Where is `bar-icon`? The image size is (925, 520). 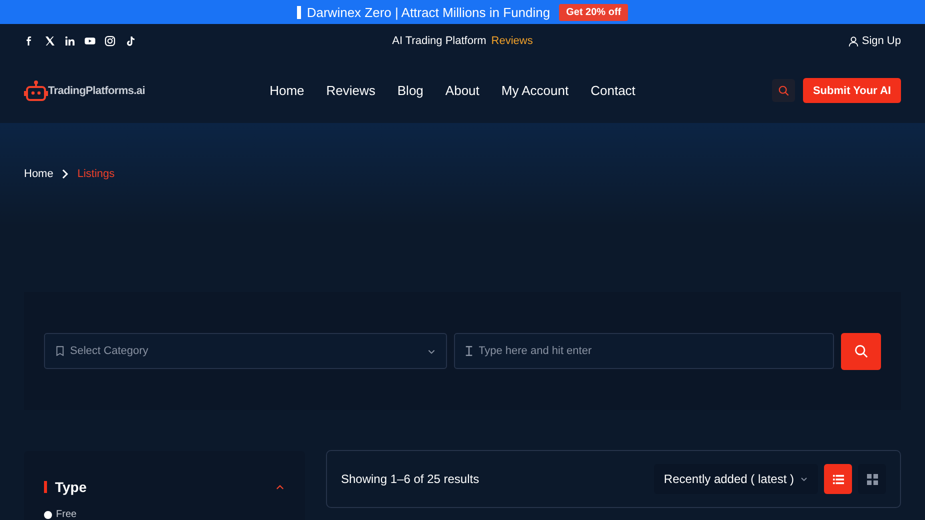
bar-icon is located at coordinates (298, 12).